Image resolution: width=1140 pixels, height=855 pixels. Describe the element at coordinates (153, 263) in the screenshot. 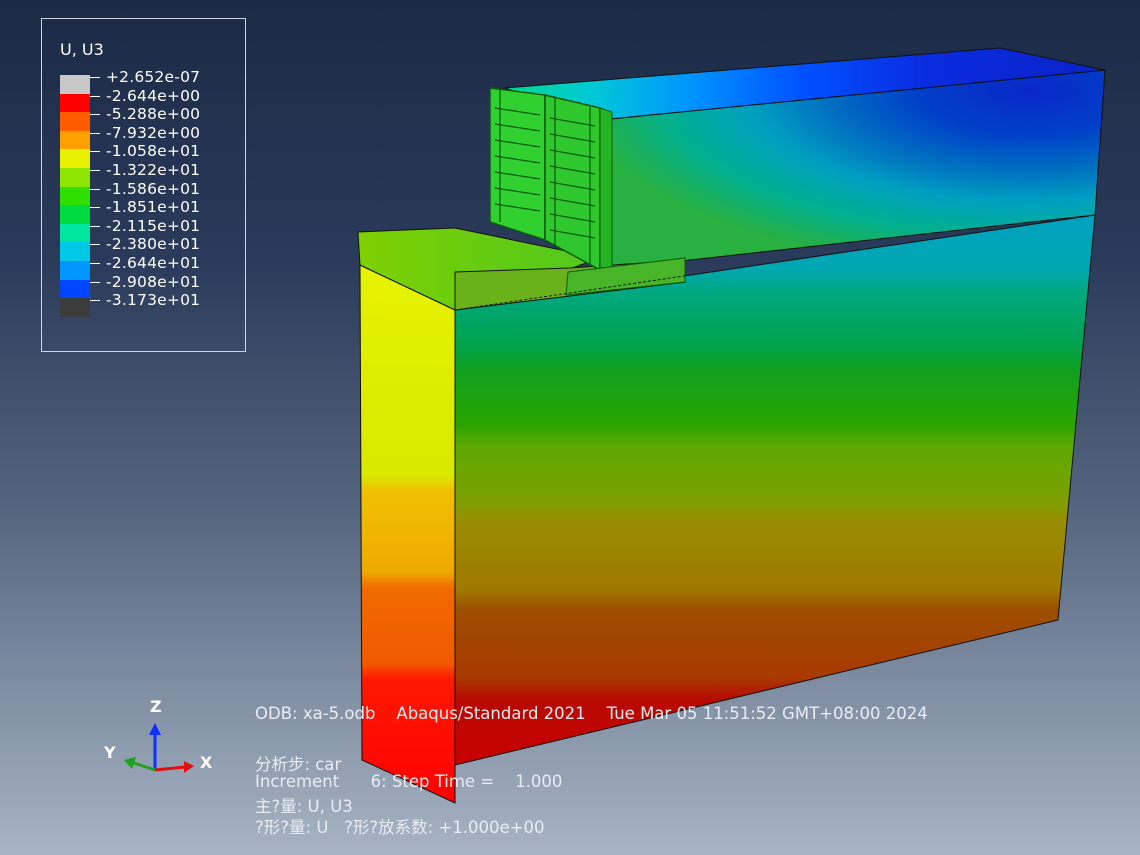

I see `legend-label: -2.644e+01` at that location.